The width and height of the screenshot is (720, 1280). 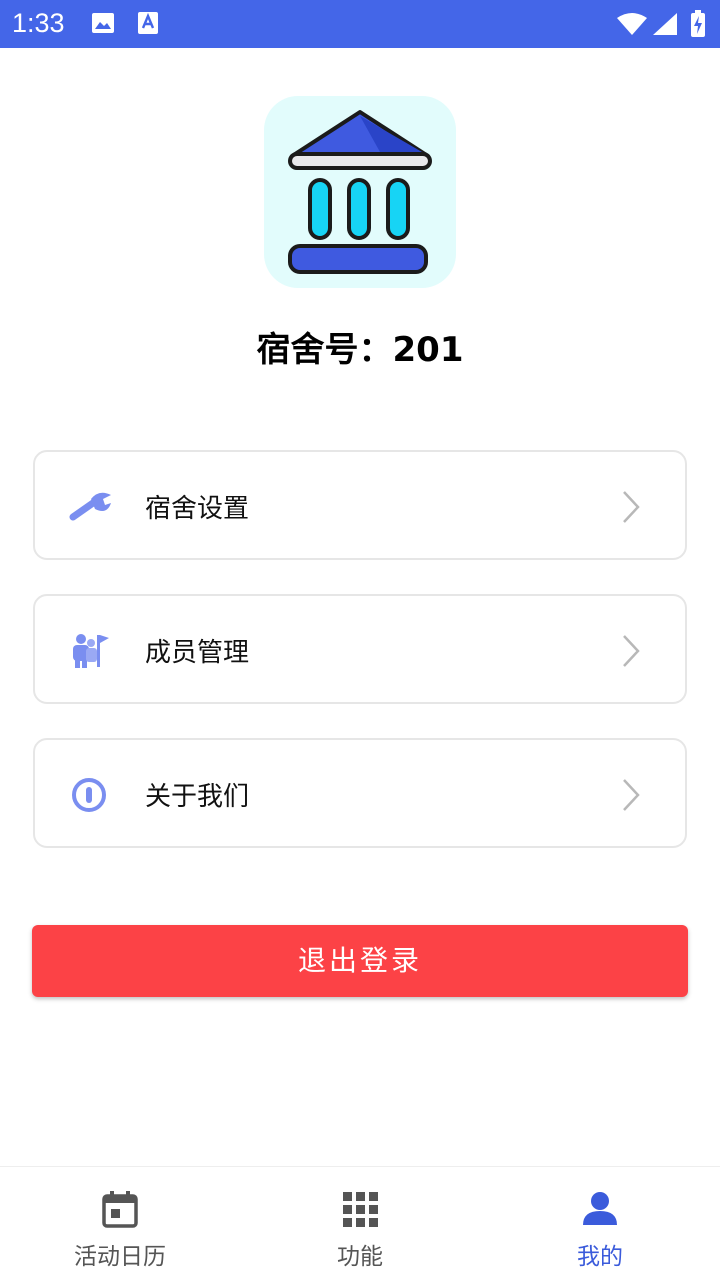 I want to click on image-icon, so click(x=103, y=25).